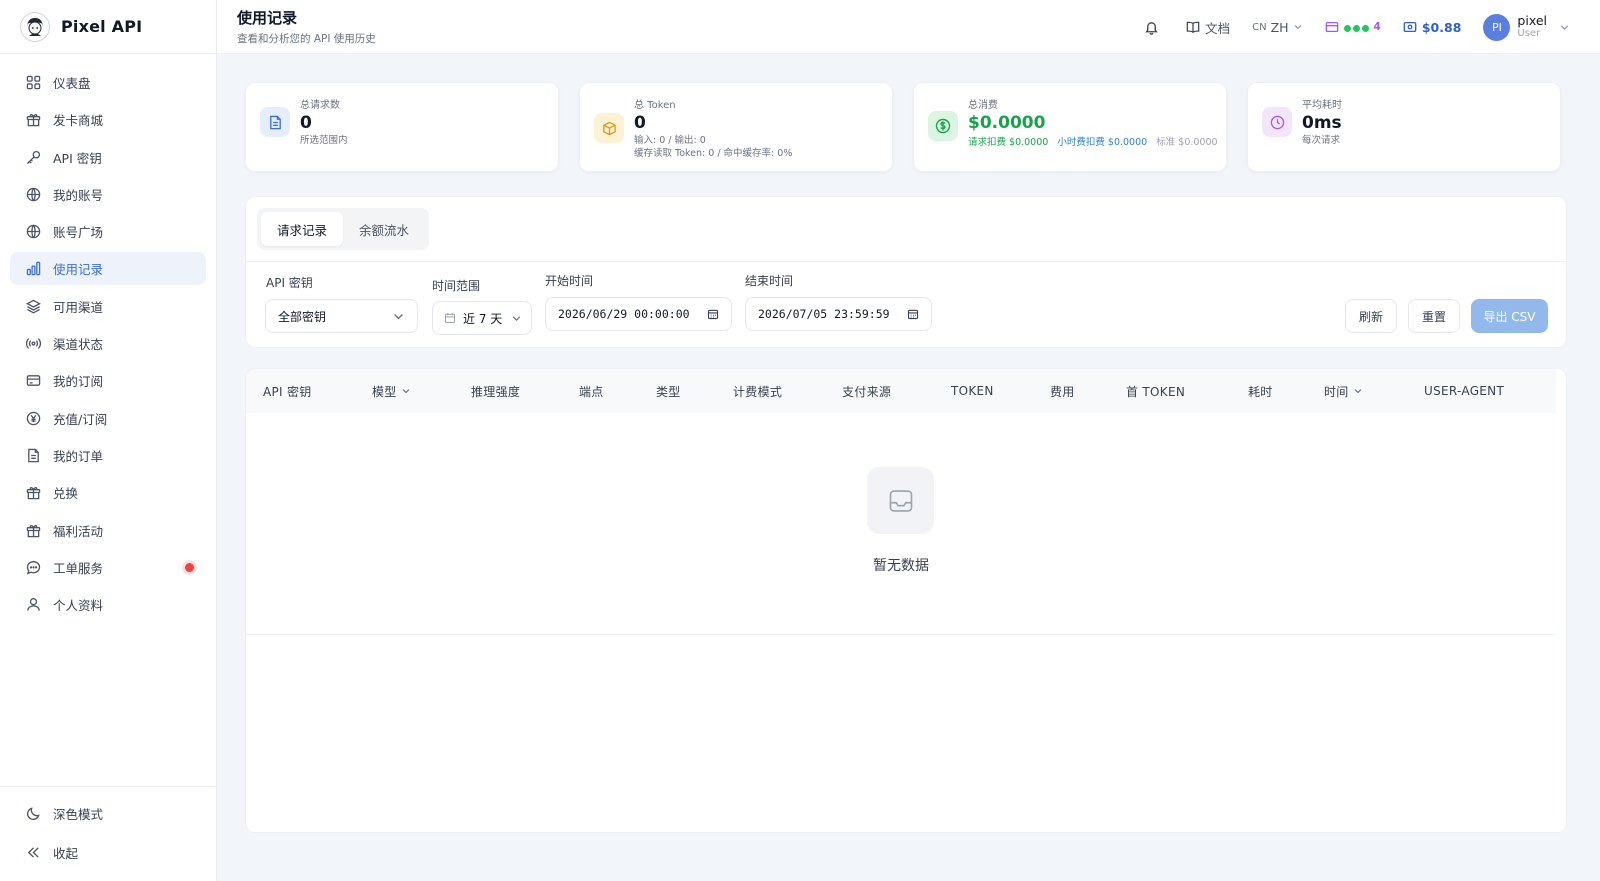 The height and width of the screenshot is (881, 1600). What do you see at coordinates (1371, 316) in the screenshot?
I see `refresh-button: 刷新` at bounding box center [1371, 316].